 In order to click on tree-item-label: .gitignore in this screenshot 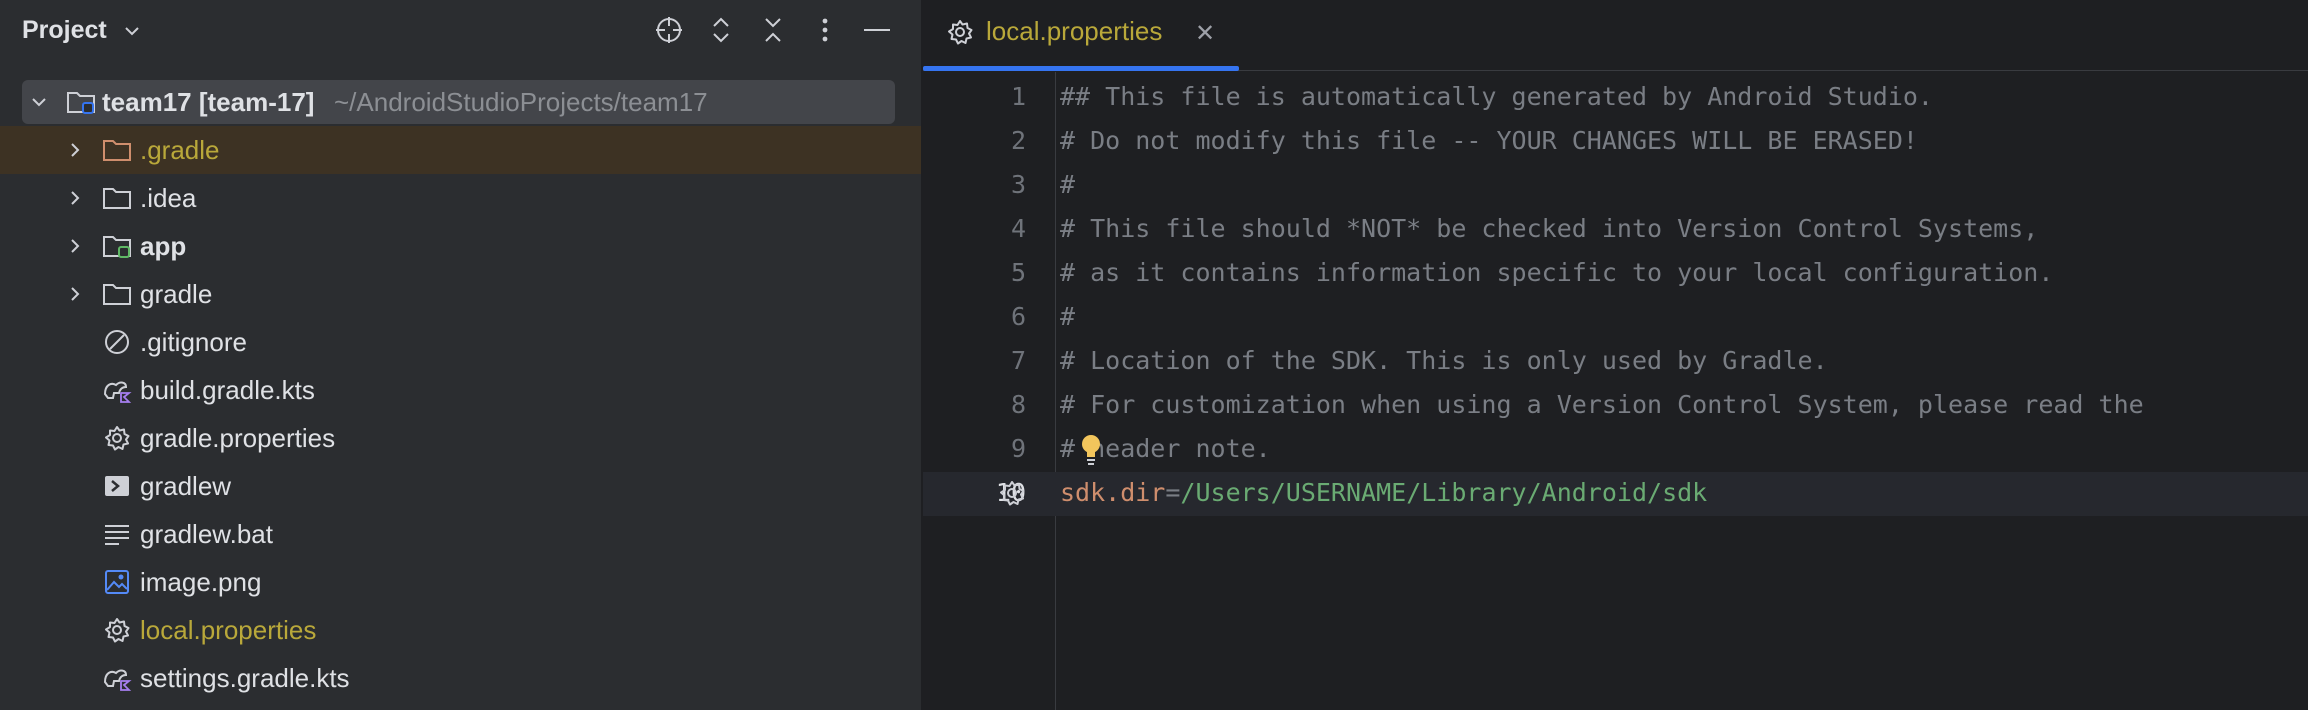, I will do `click(193, 342)`.